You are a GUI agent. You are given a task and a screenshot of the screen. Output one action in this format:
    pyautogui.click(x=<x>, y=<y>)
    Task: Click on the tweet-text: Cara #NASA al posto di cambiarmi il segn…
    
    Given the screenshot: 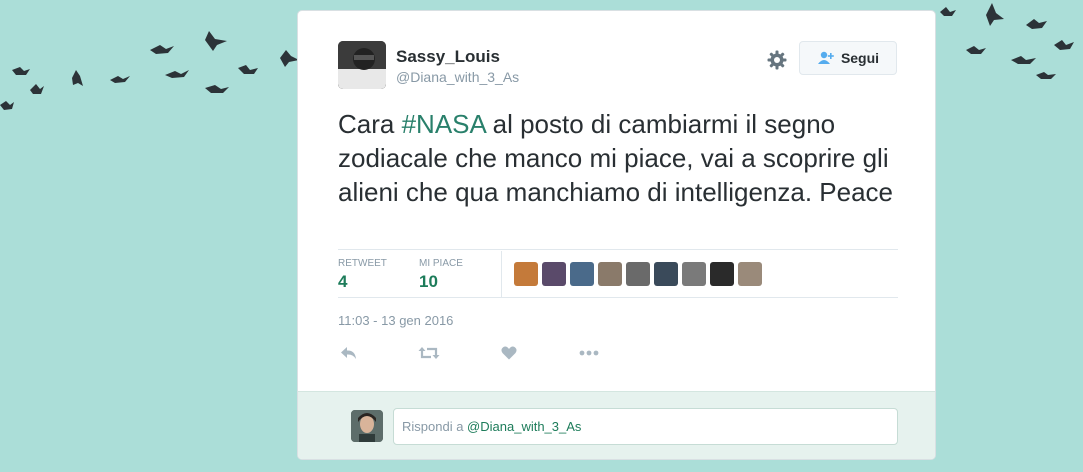 What is the action you would take?
    pyautogui.click(x=618, y=158)
    